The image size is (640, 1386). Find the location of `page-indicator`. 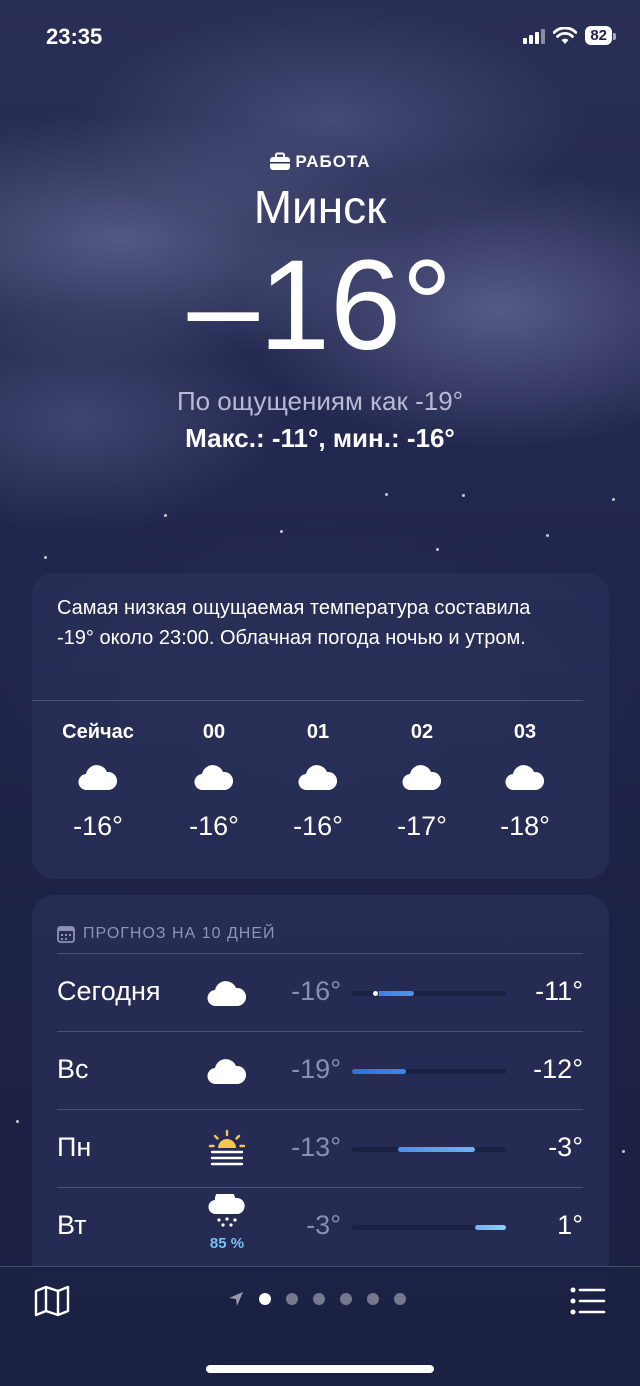

page-indicator is located at coordinates (317, 1299).